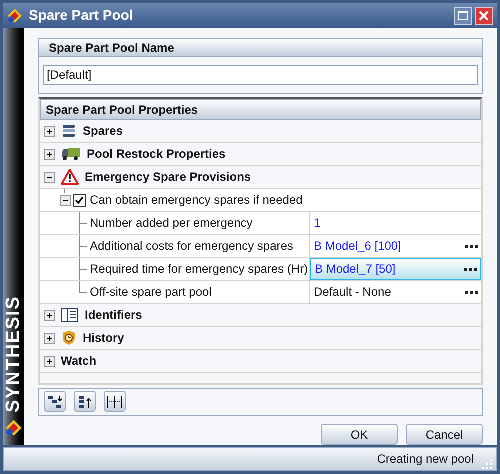  Describe the element at coordinates (79, 361) in the screenshot. I see `category-label: Watch` at that location.